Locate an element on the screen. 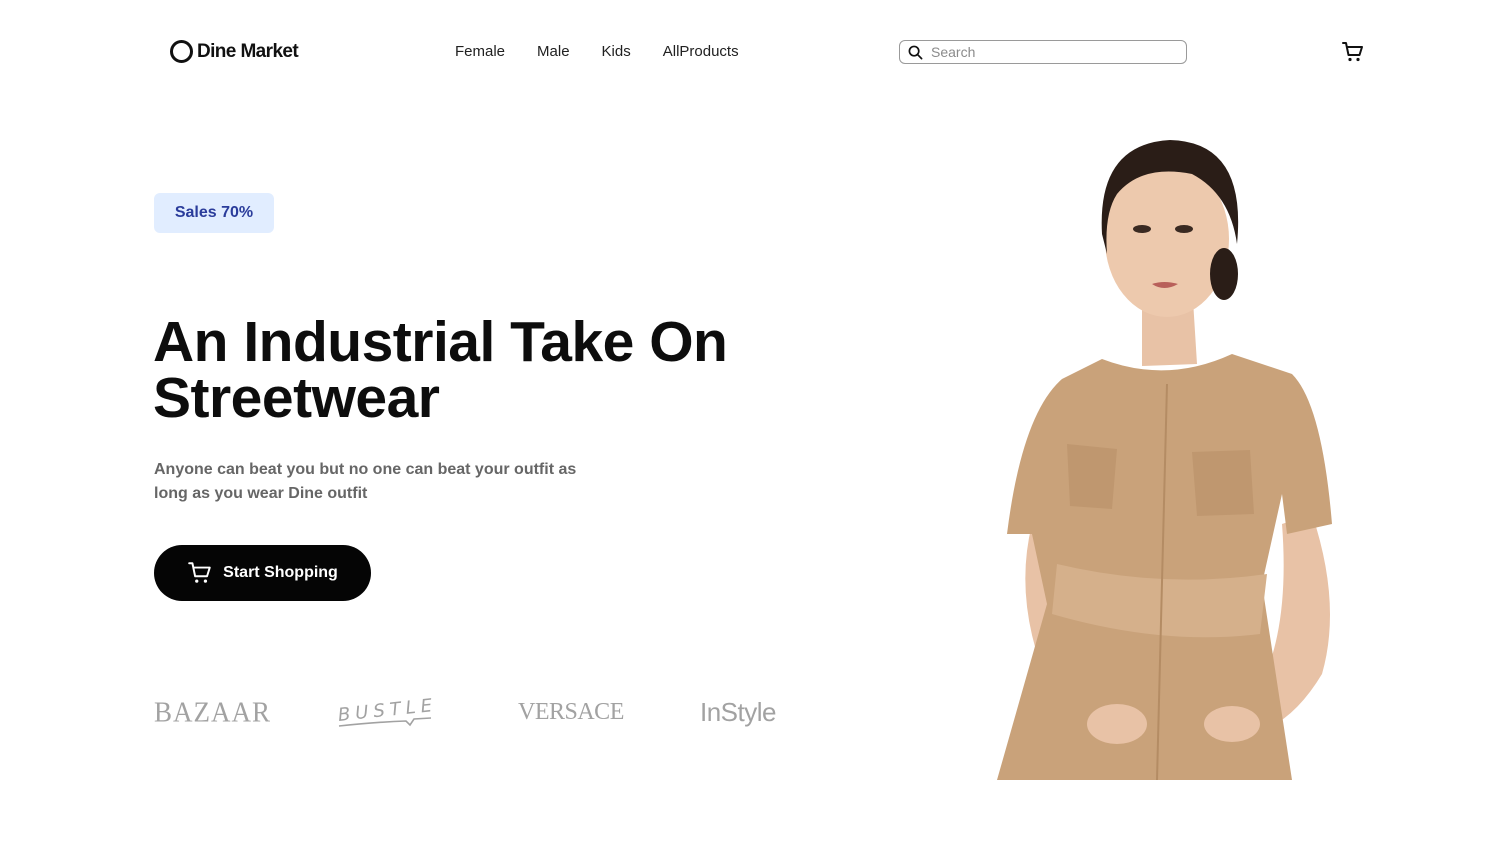 This screenshot has height=850, width=1512. brand-logo: Dine Market is located at coordinates (234, 51).